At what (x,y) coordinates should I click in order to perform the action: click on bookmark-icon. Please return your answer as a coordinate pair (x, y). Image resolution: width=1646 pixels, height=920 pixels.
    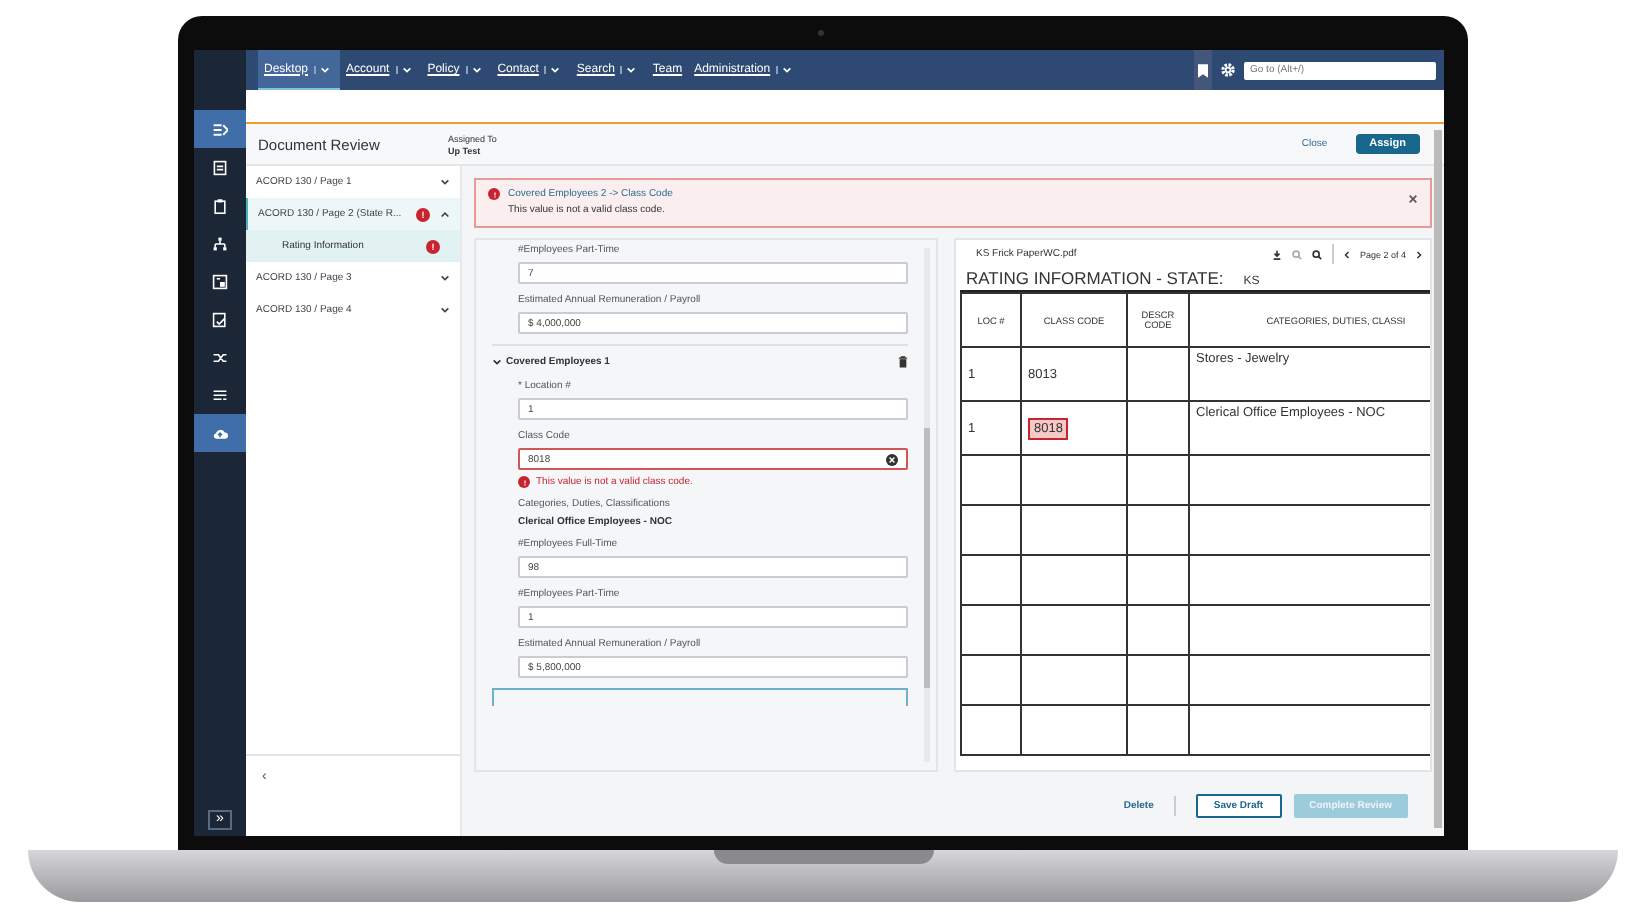
    Looking at the image, I should click on (1203, 70).